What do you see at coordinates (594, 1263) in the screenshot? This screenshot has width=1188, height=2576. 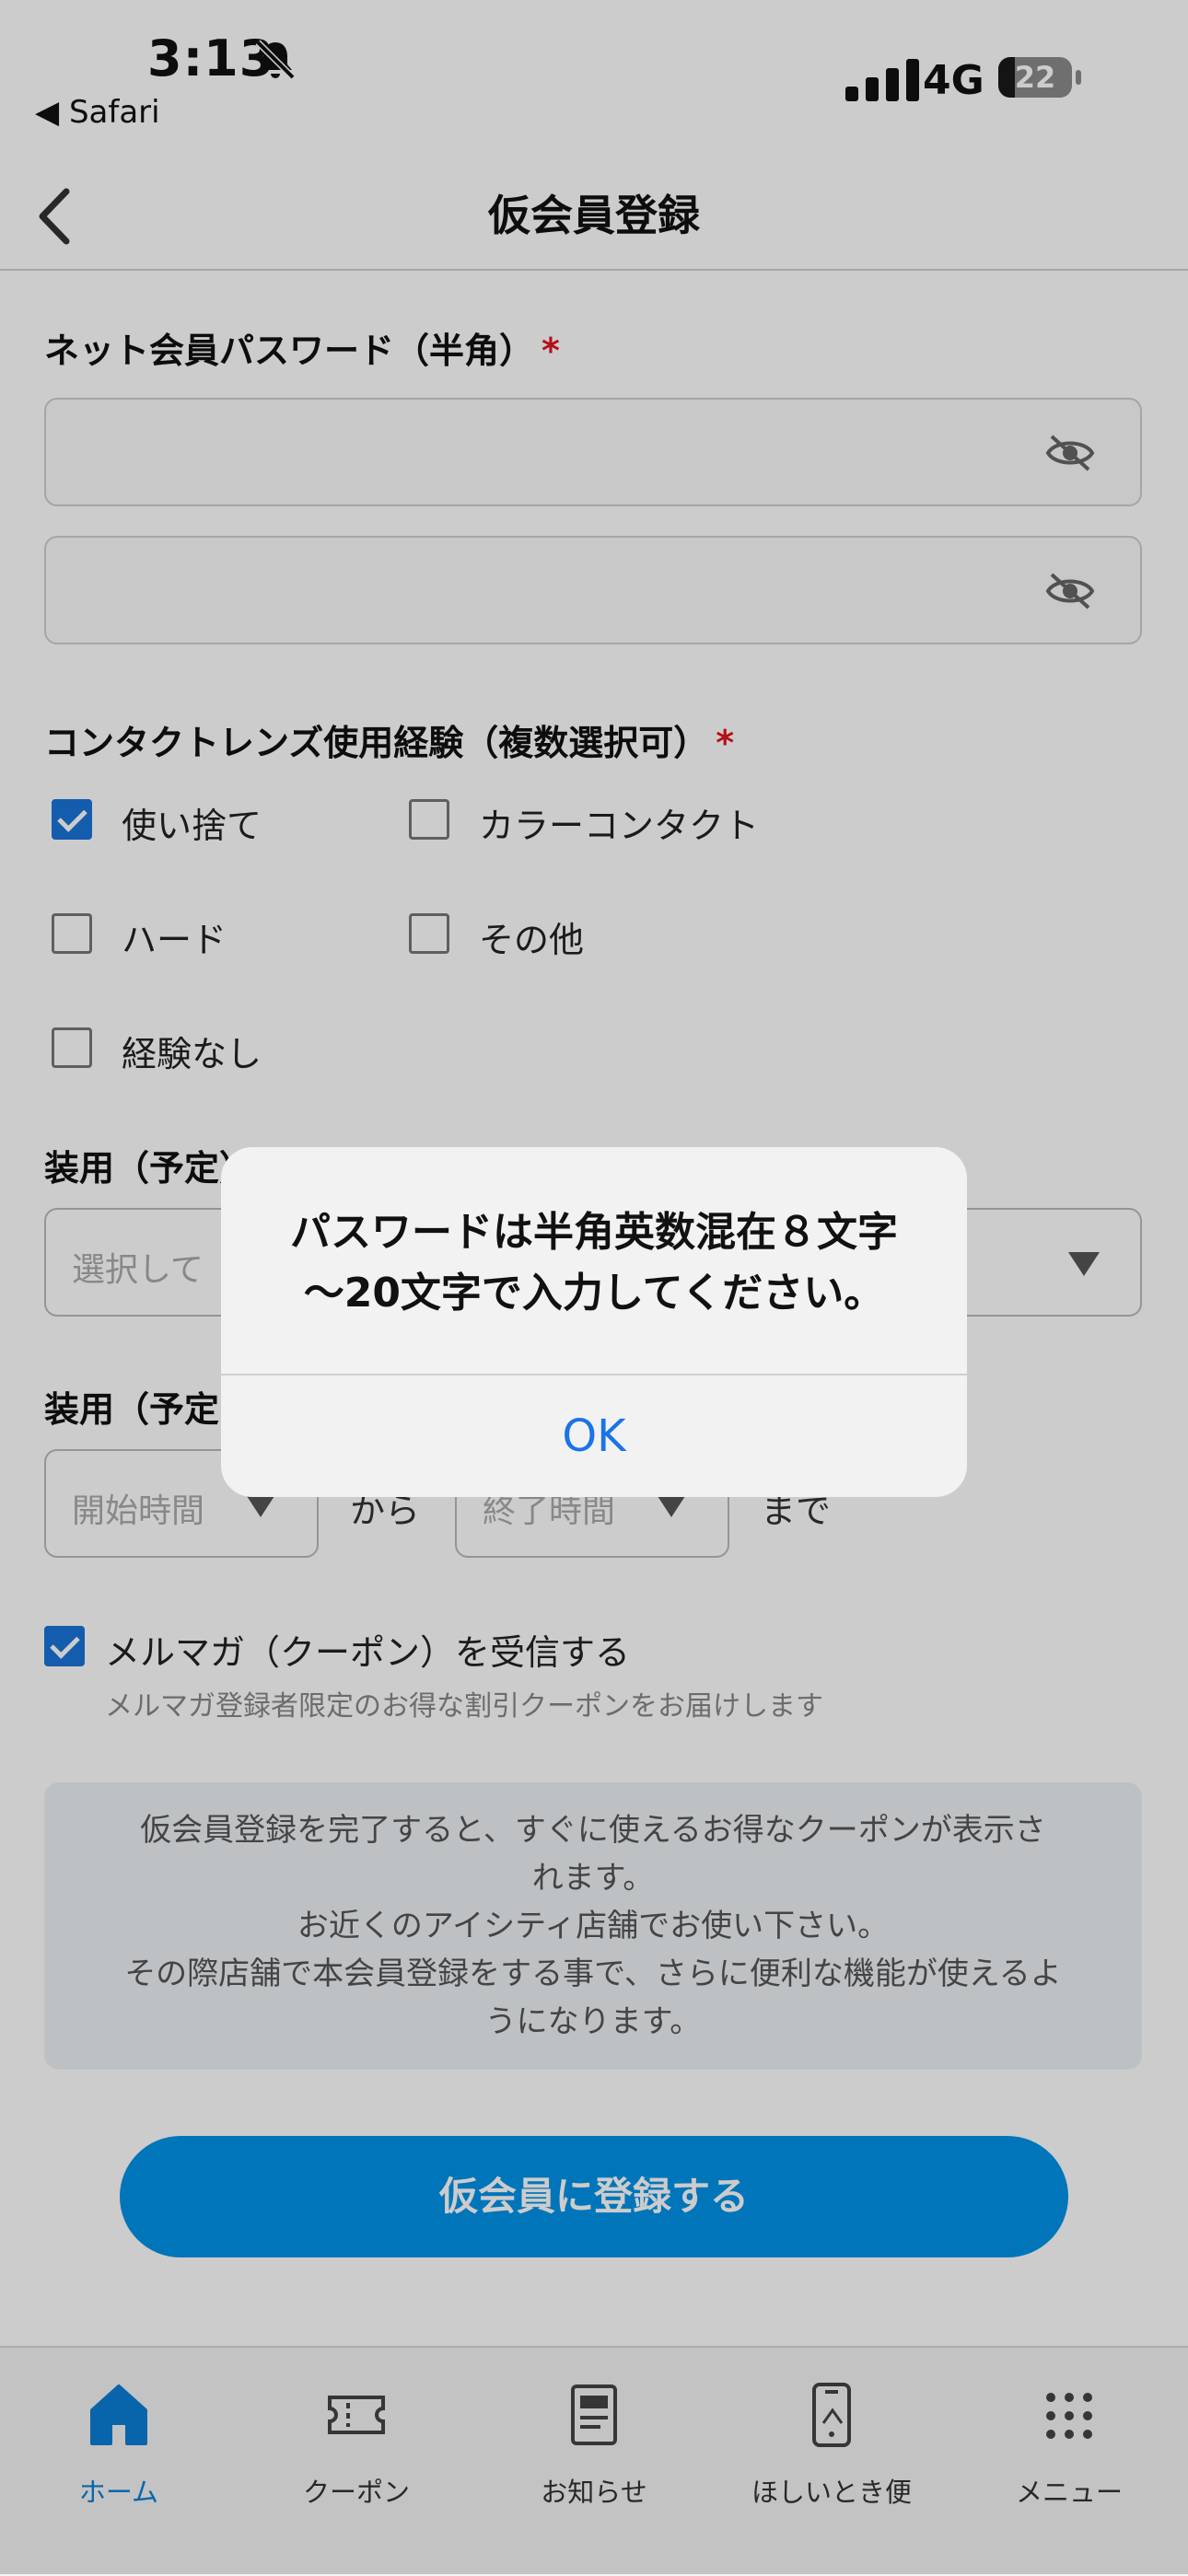 I see `alert-message: パスワードは半角英数混在８文字 ～20文字で入力してください。` at bounding box center [594, 1263].